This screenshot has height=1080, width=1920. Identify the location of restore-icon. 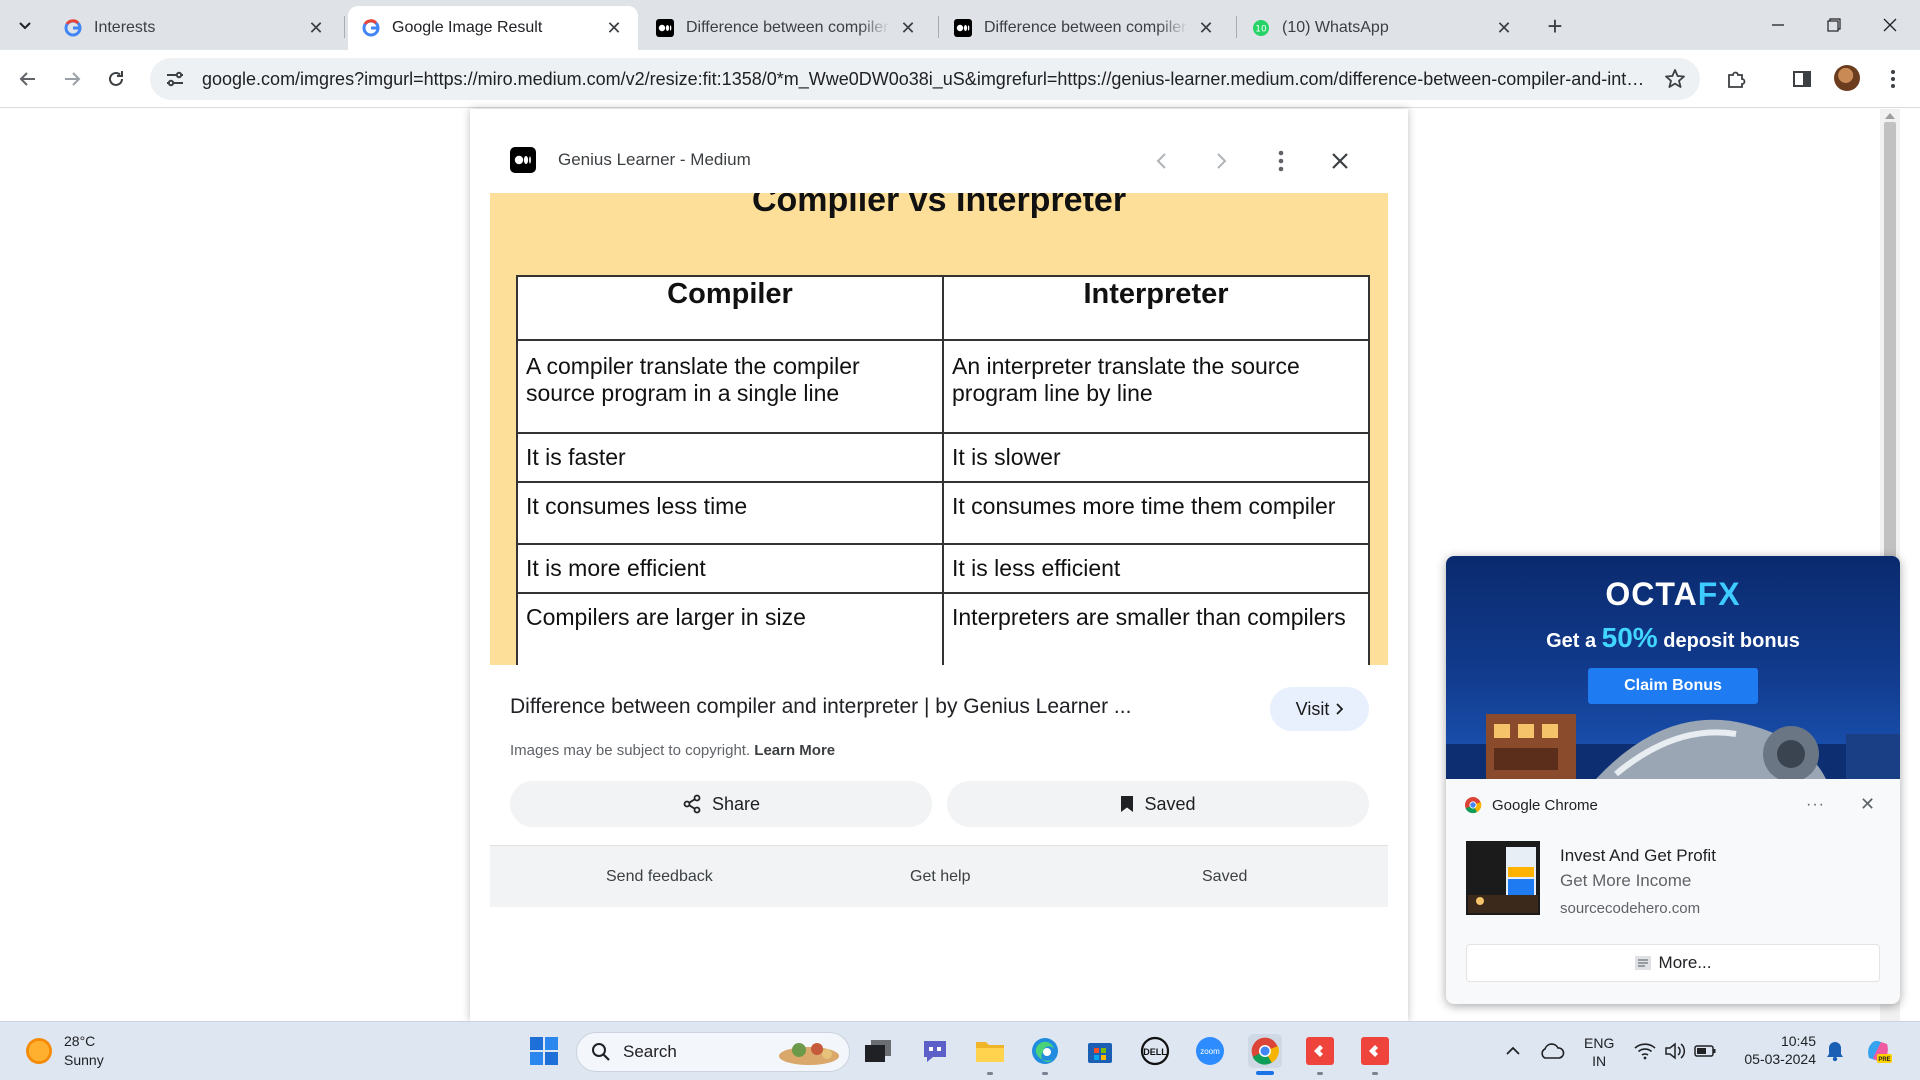
(1834, 25).